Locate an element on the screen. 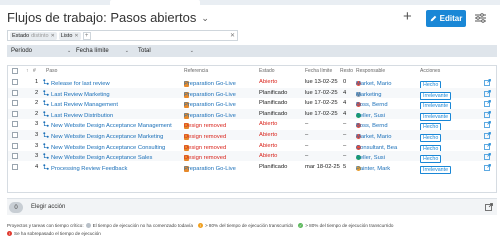  filter-bar: Estado distinto ✕ Listo ✕ + ✕ is located at coordinates (122, 35).